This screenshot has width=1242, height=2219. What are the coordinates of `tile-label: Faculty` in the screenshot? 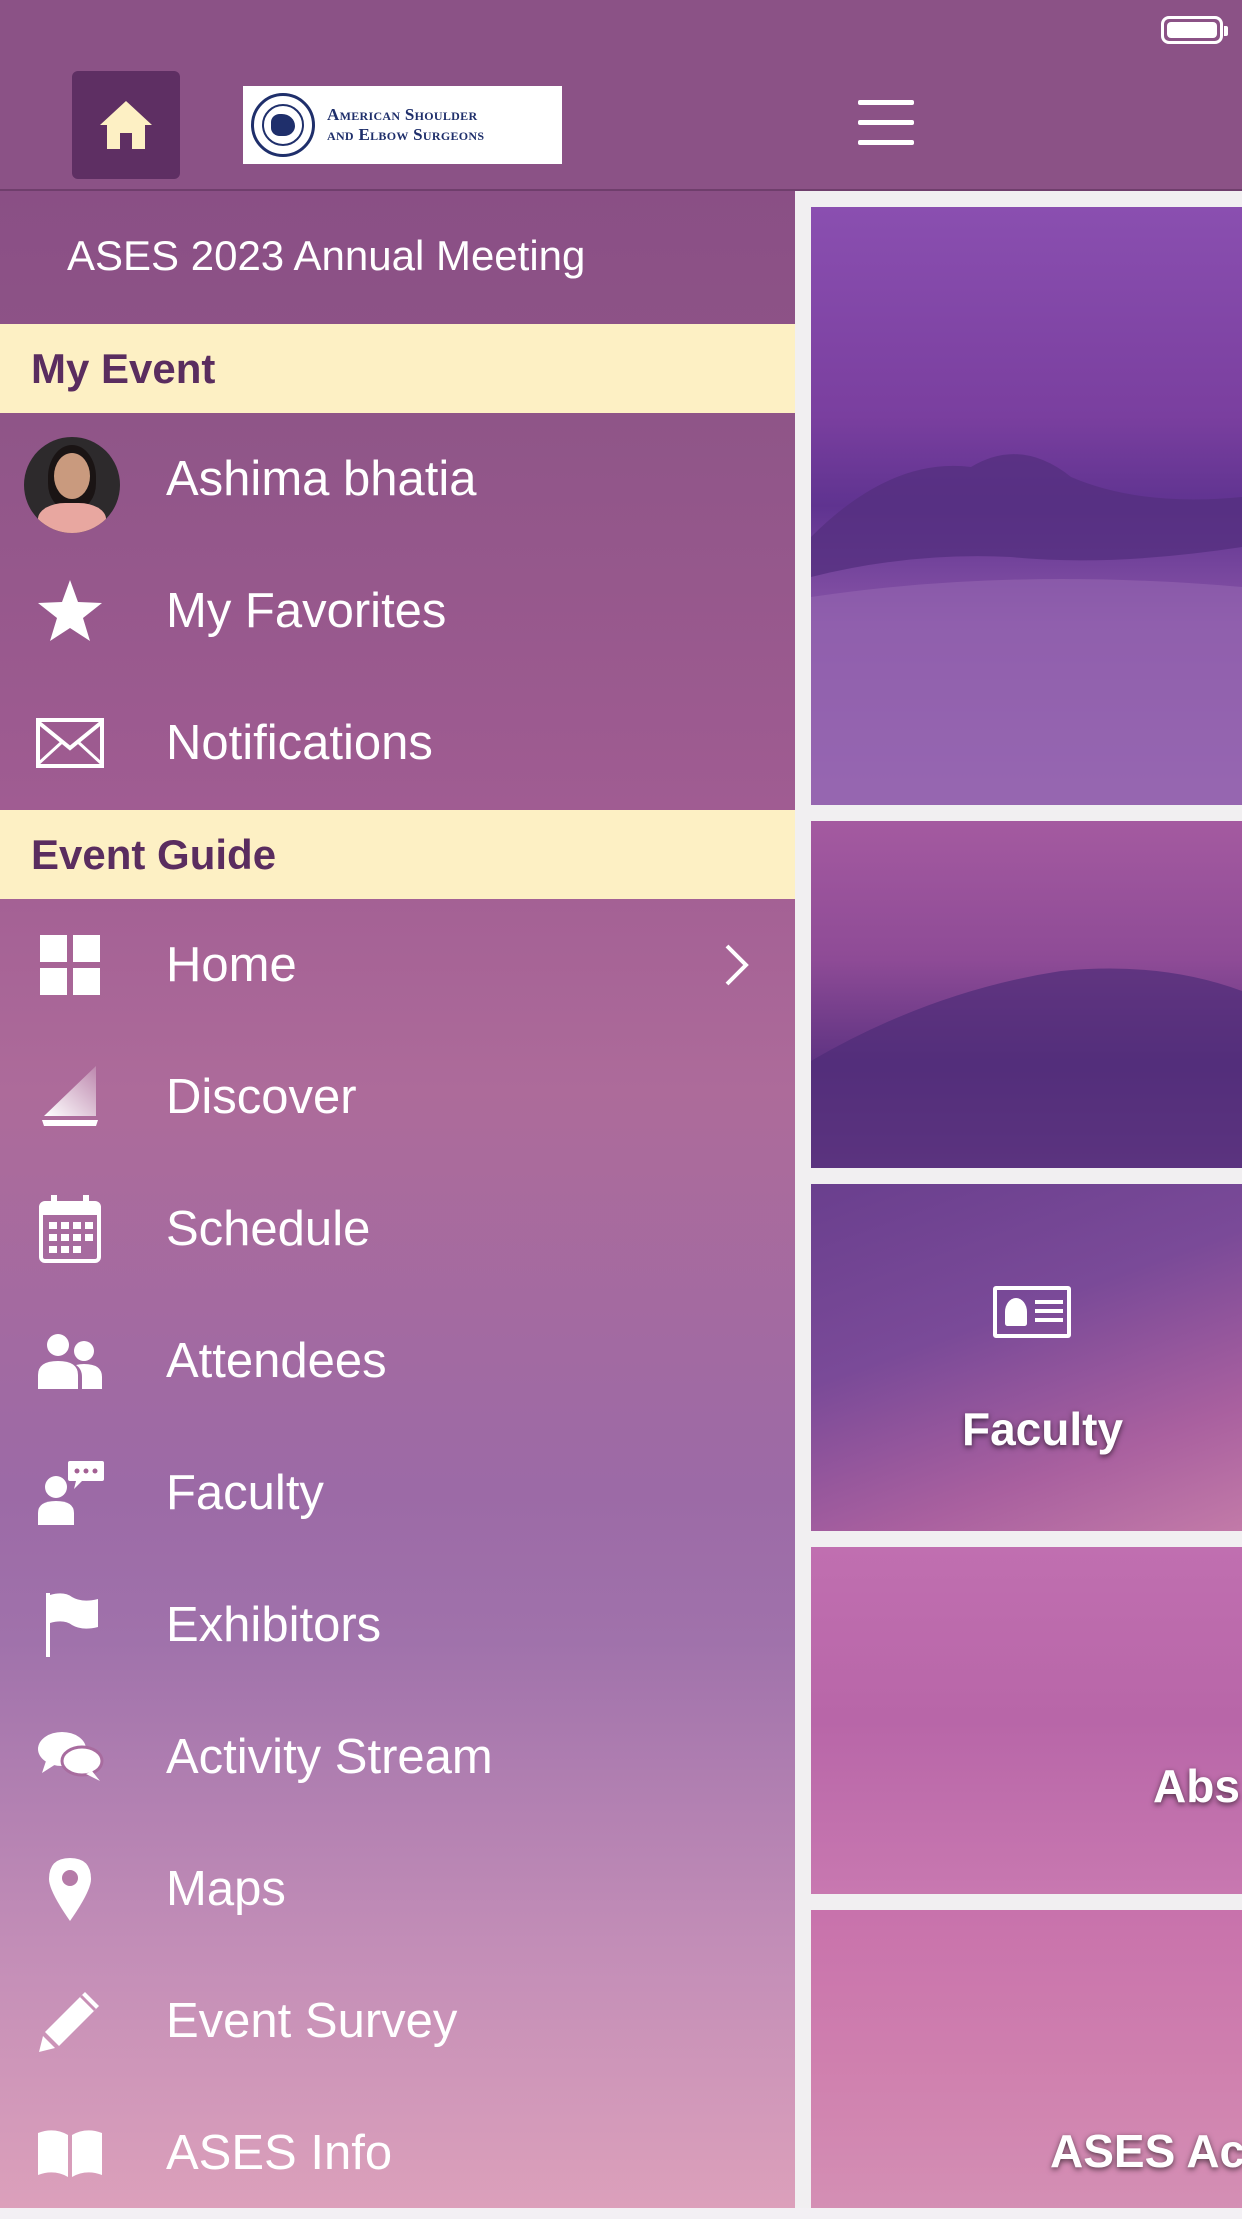 It's located at (1043, 1429).